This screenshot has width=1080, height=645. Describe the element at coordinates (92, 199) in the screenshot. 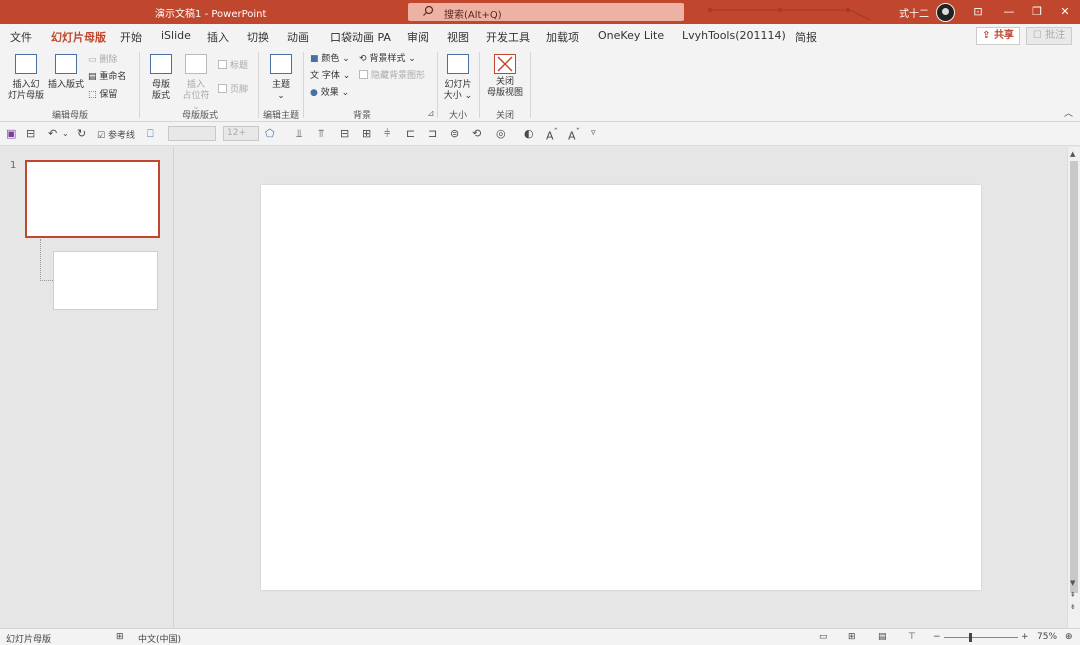

I see `master-thumbnail` at that location.